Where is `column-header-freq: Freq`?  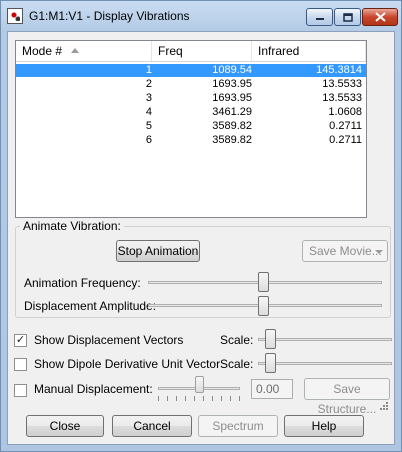 column-header-freq: Freq is located at coordinates (202, 51).